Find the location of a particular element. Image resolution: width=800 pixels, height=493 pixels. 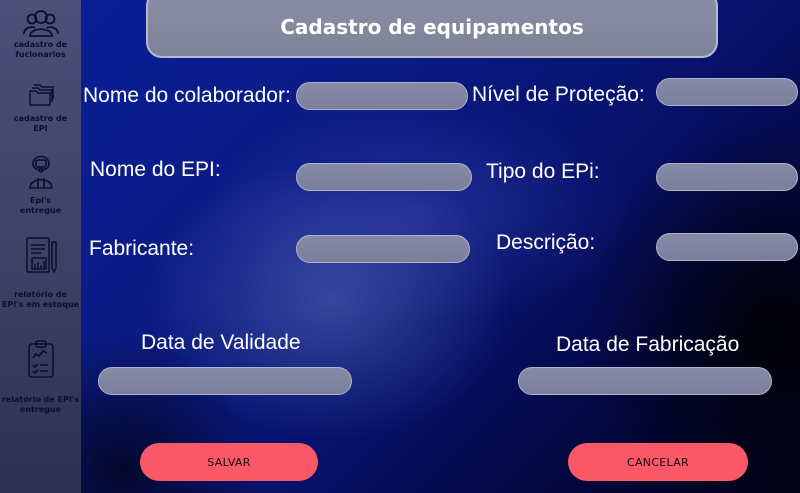

users-icon is located at coordinates (40, 23).